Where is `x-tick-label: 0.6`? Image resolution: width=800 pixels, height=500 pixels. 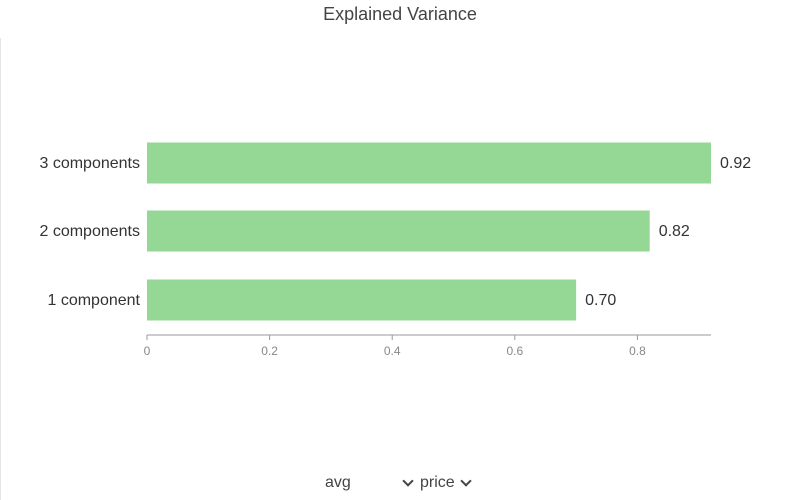 x-tick-label: 0.6 is located at coordinates (514, 351).